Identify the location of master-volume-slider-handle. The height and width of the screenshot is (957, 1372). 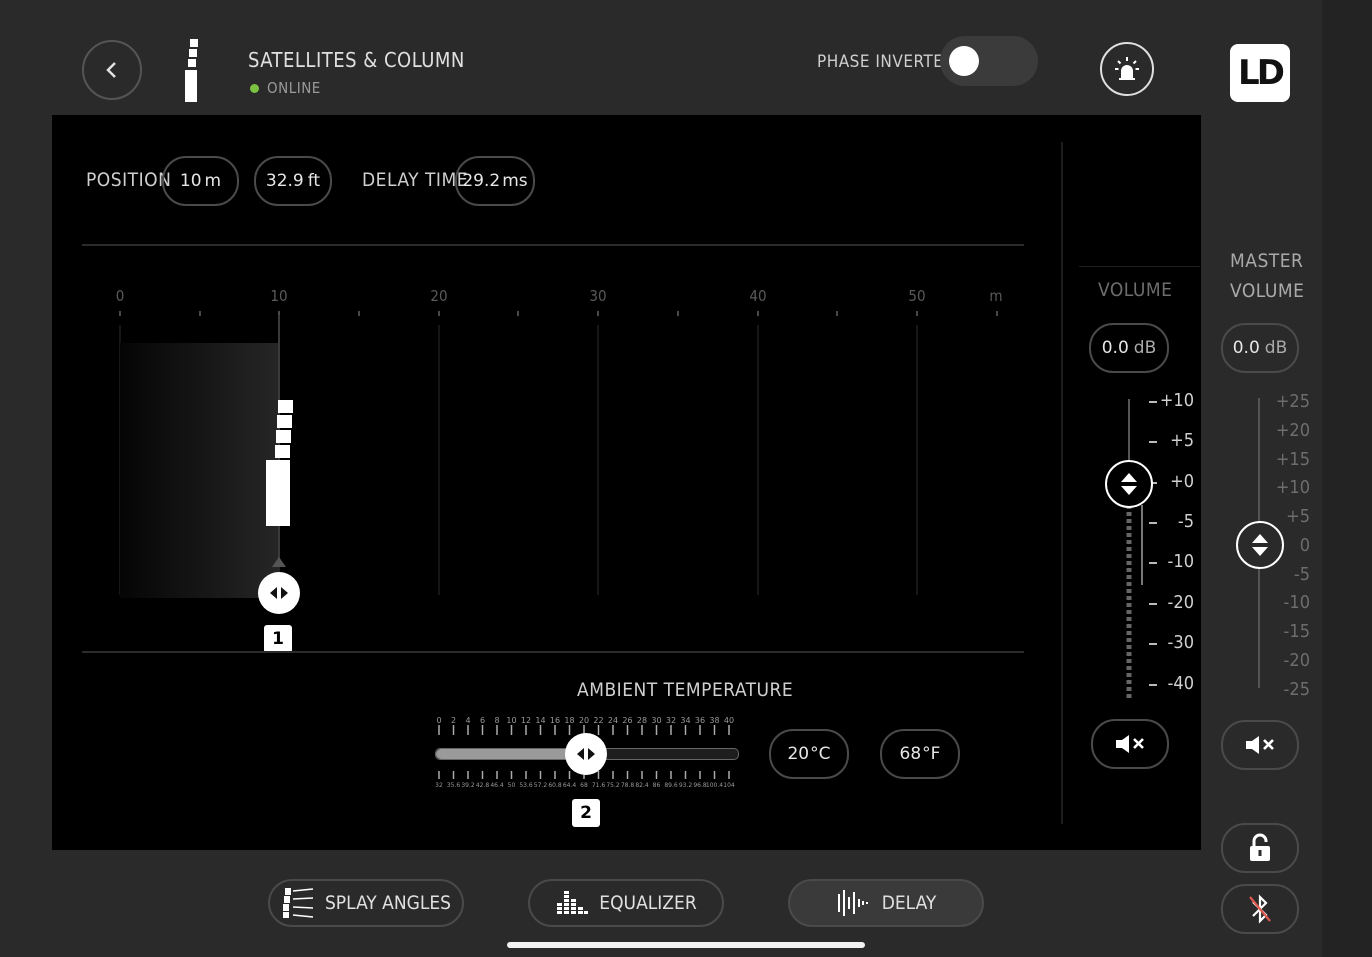
(1260, 545).